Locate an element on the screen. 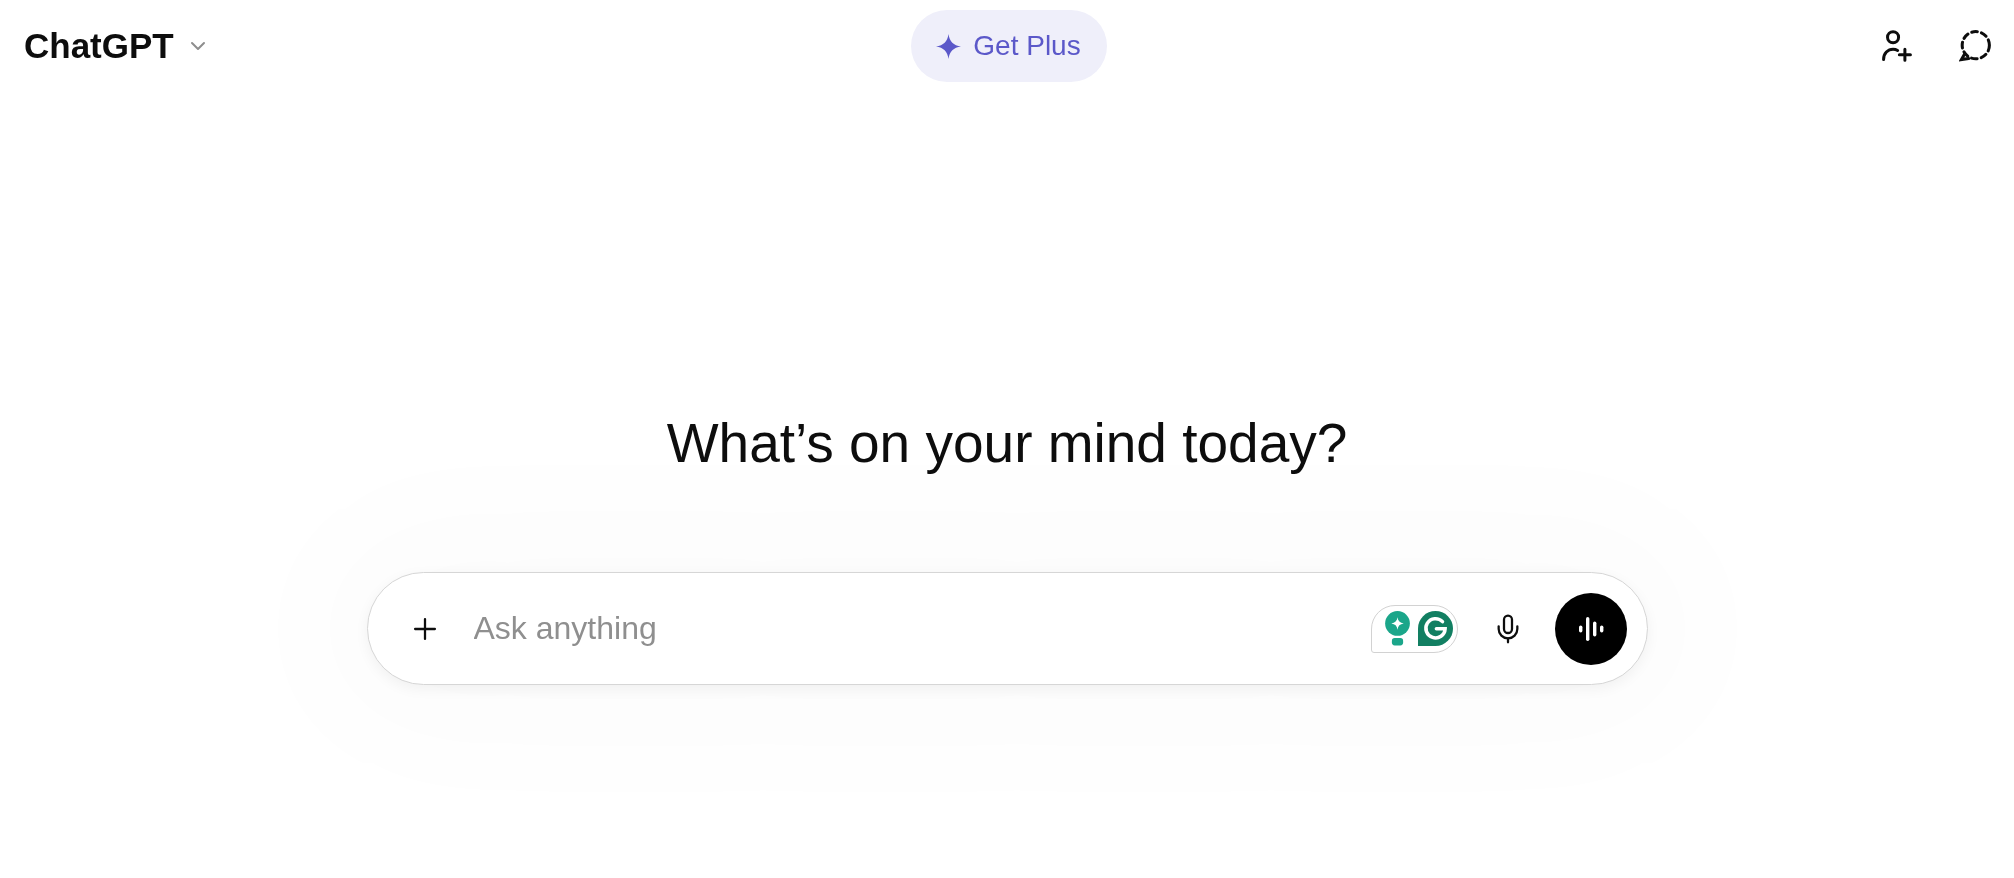  sparkle-icon is located at coordinates (949, 46).